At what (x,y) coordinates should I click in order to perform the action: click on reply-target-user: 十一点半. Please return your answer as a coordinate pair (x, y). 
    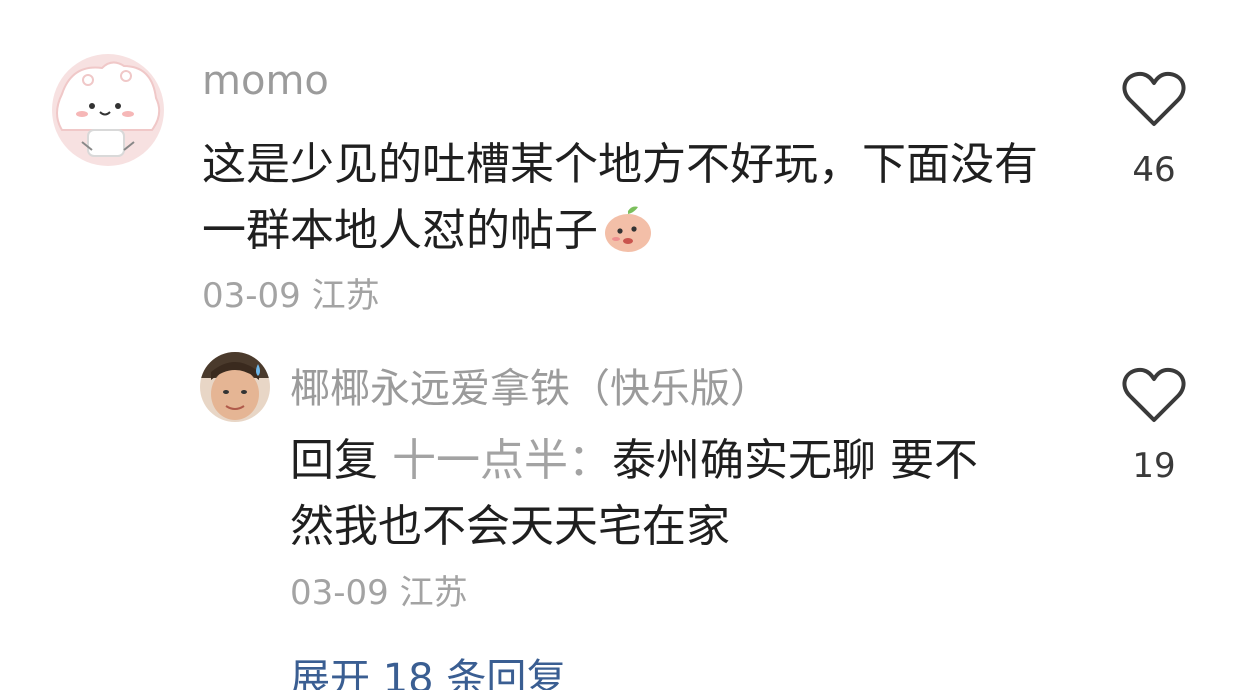
    Looking at the image, I should click on (480, 460).